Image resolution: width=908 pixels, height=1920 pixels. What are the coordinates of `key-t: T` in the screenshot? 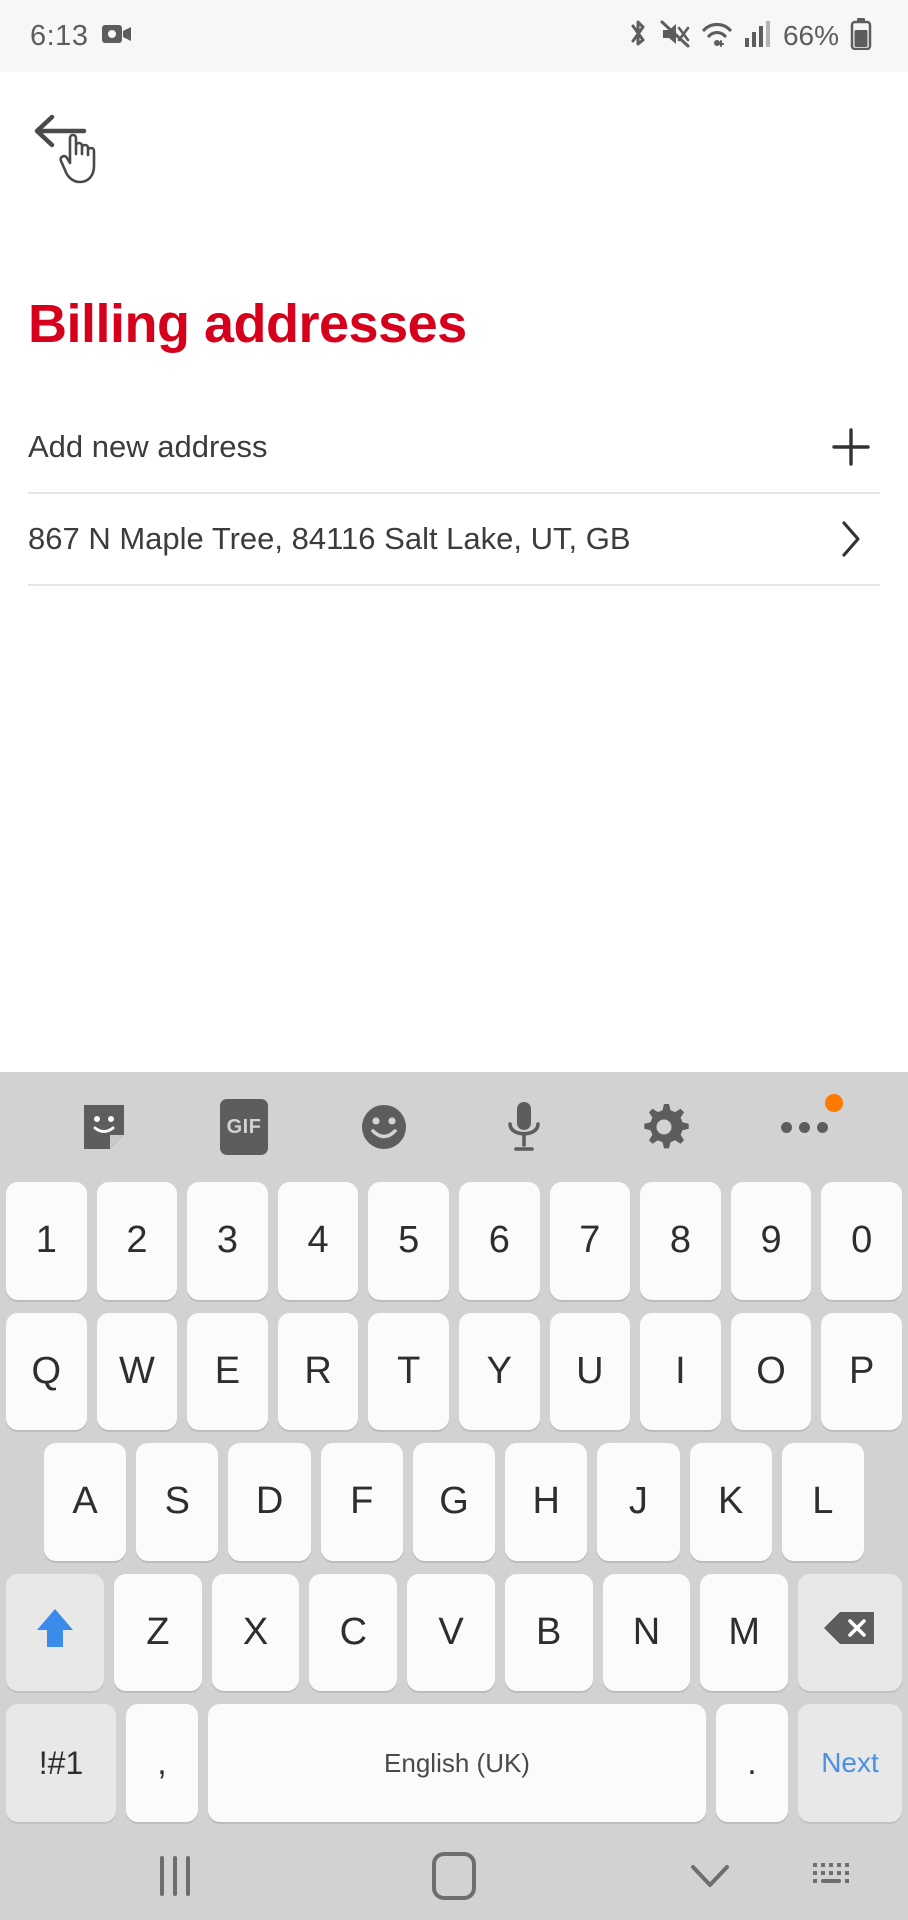 It's located at (408, 1371).